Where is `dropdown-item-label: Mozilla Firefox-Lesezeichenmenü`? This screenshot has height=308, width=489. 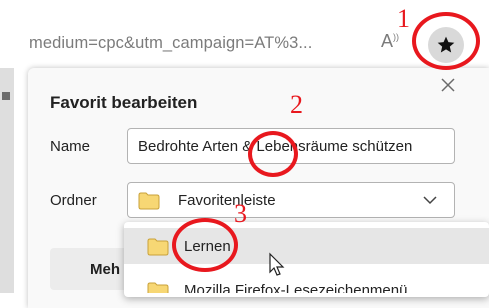 dropdown-item-label: Mozilla Firefox-Lesezeichenmenü is located at coordinates (296, 287).